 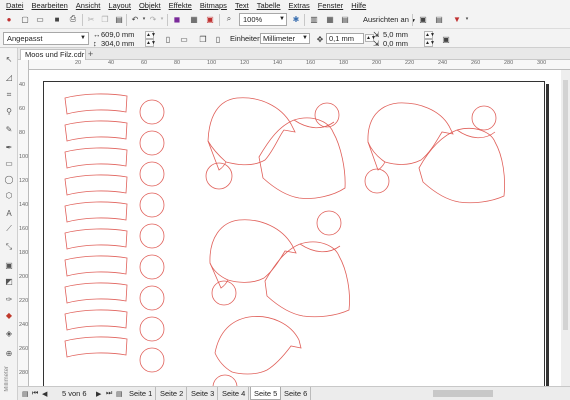 I want to click on paste-icon: ▤, so click(x=119, y=19).